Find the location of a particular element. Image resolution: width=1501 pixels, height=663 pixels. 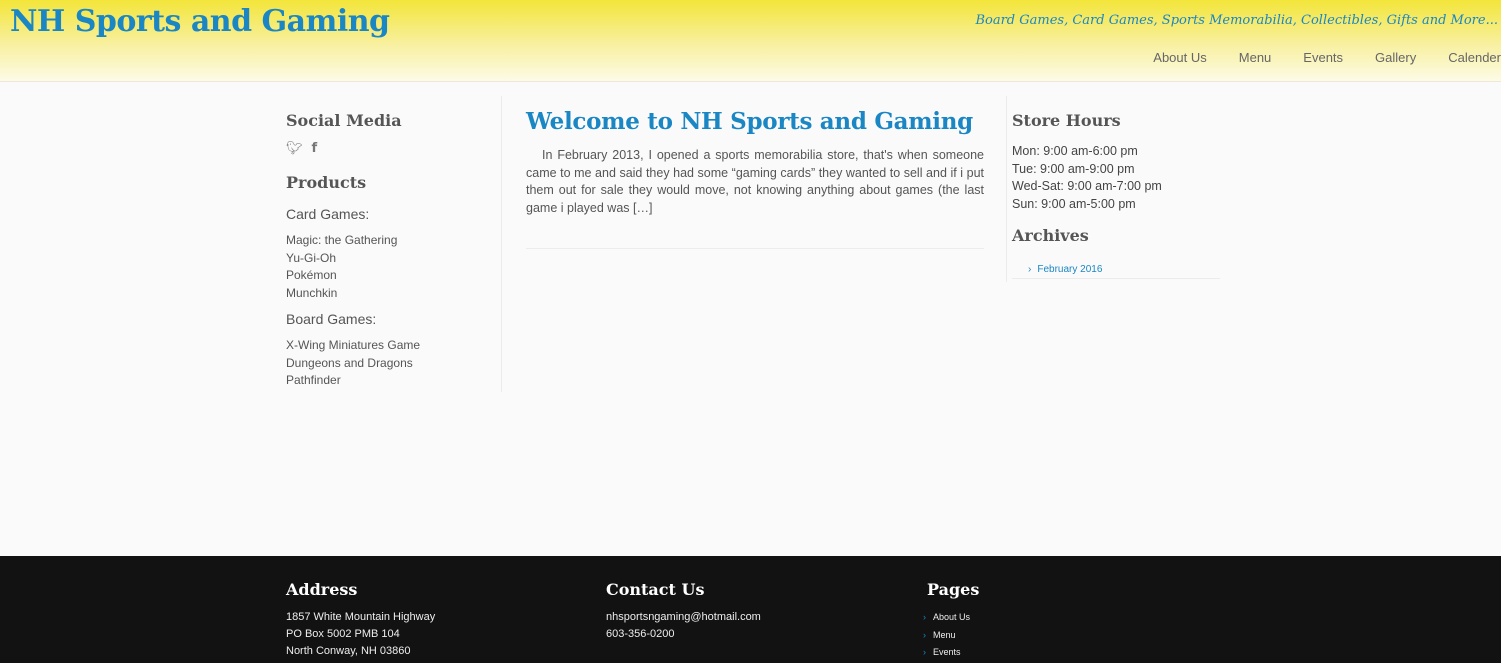

post-title: Welcome to NH Sports and Gaming is located at coordinates (749, 121).